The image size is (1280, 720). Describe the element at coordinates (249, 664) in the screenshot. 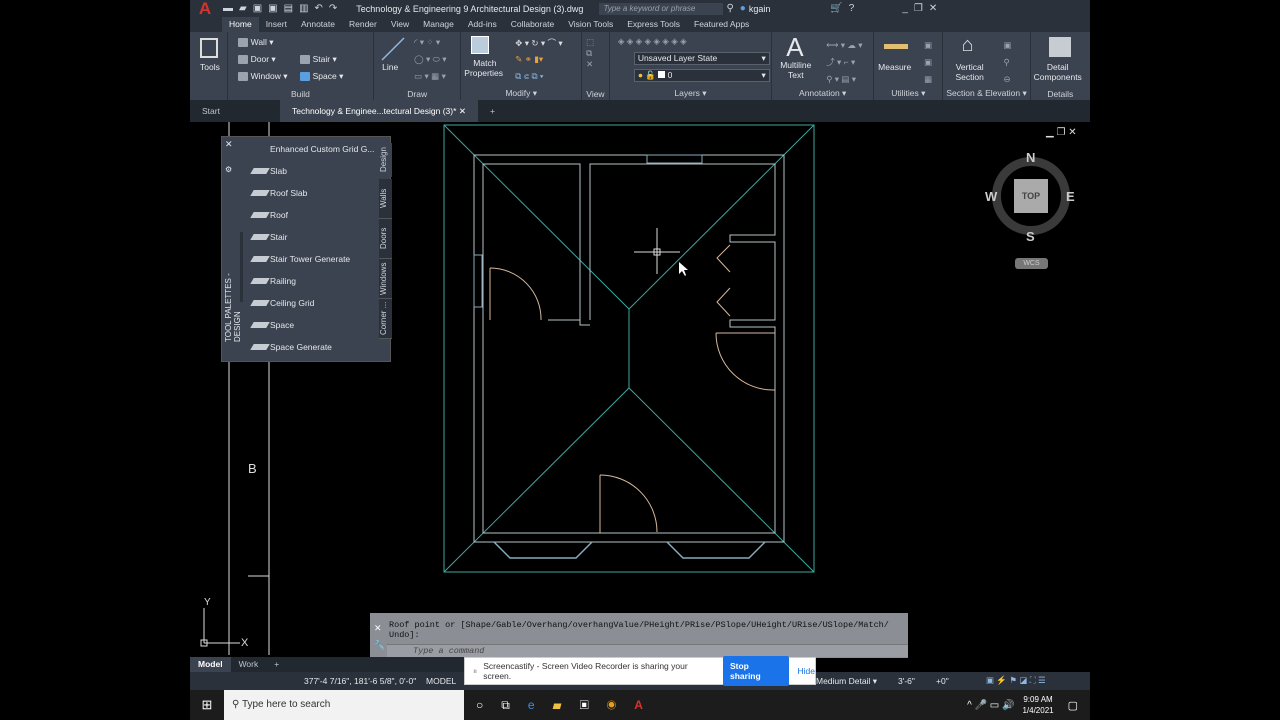

I see `tab-work: Work` at that location.